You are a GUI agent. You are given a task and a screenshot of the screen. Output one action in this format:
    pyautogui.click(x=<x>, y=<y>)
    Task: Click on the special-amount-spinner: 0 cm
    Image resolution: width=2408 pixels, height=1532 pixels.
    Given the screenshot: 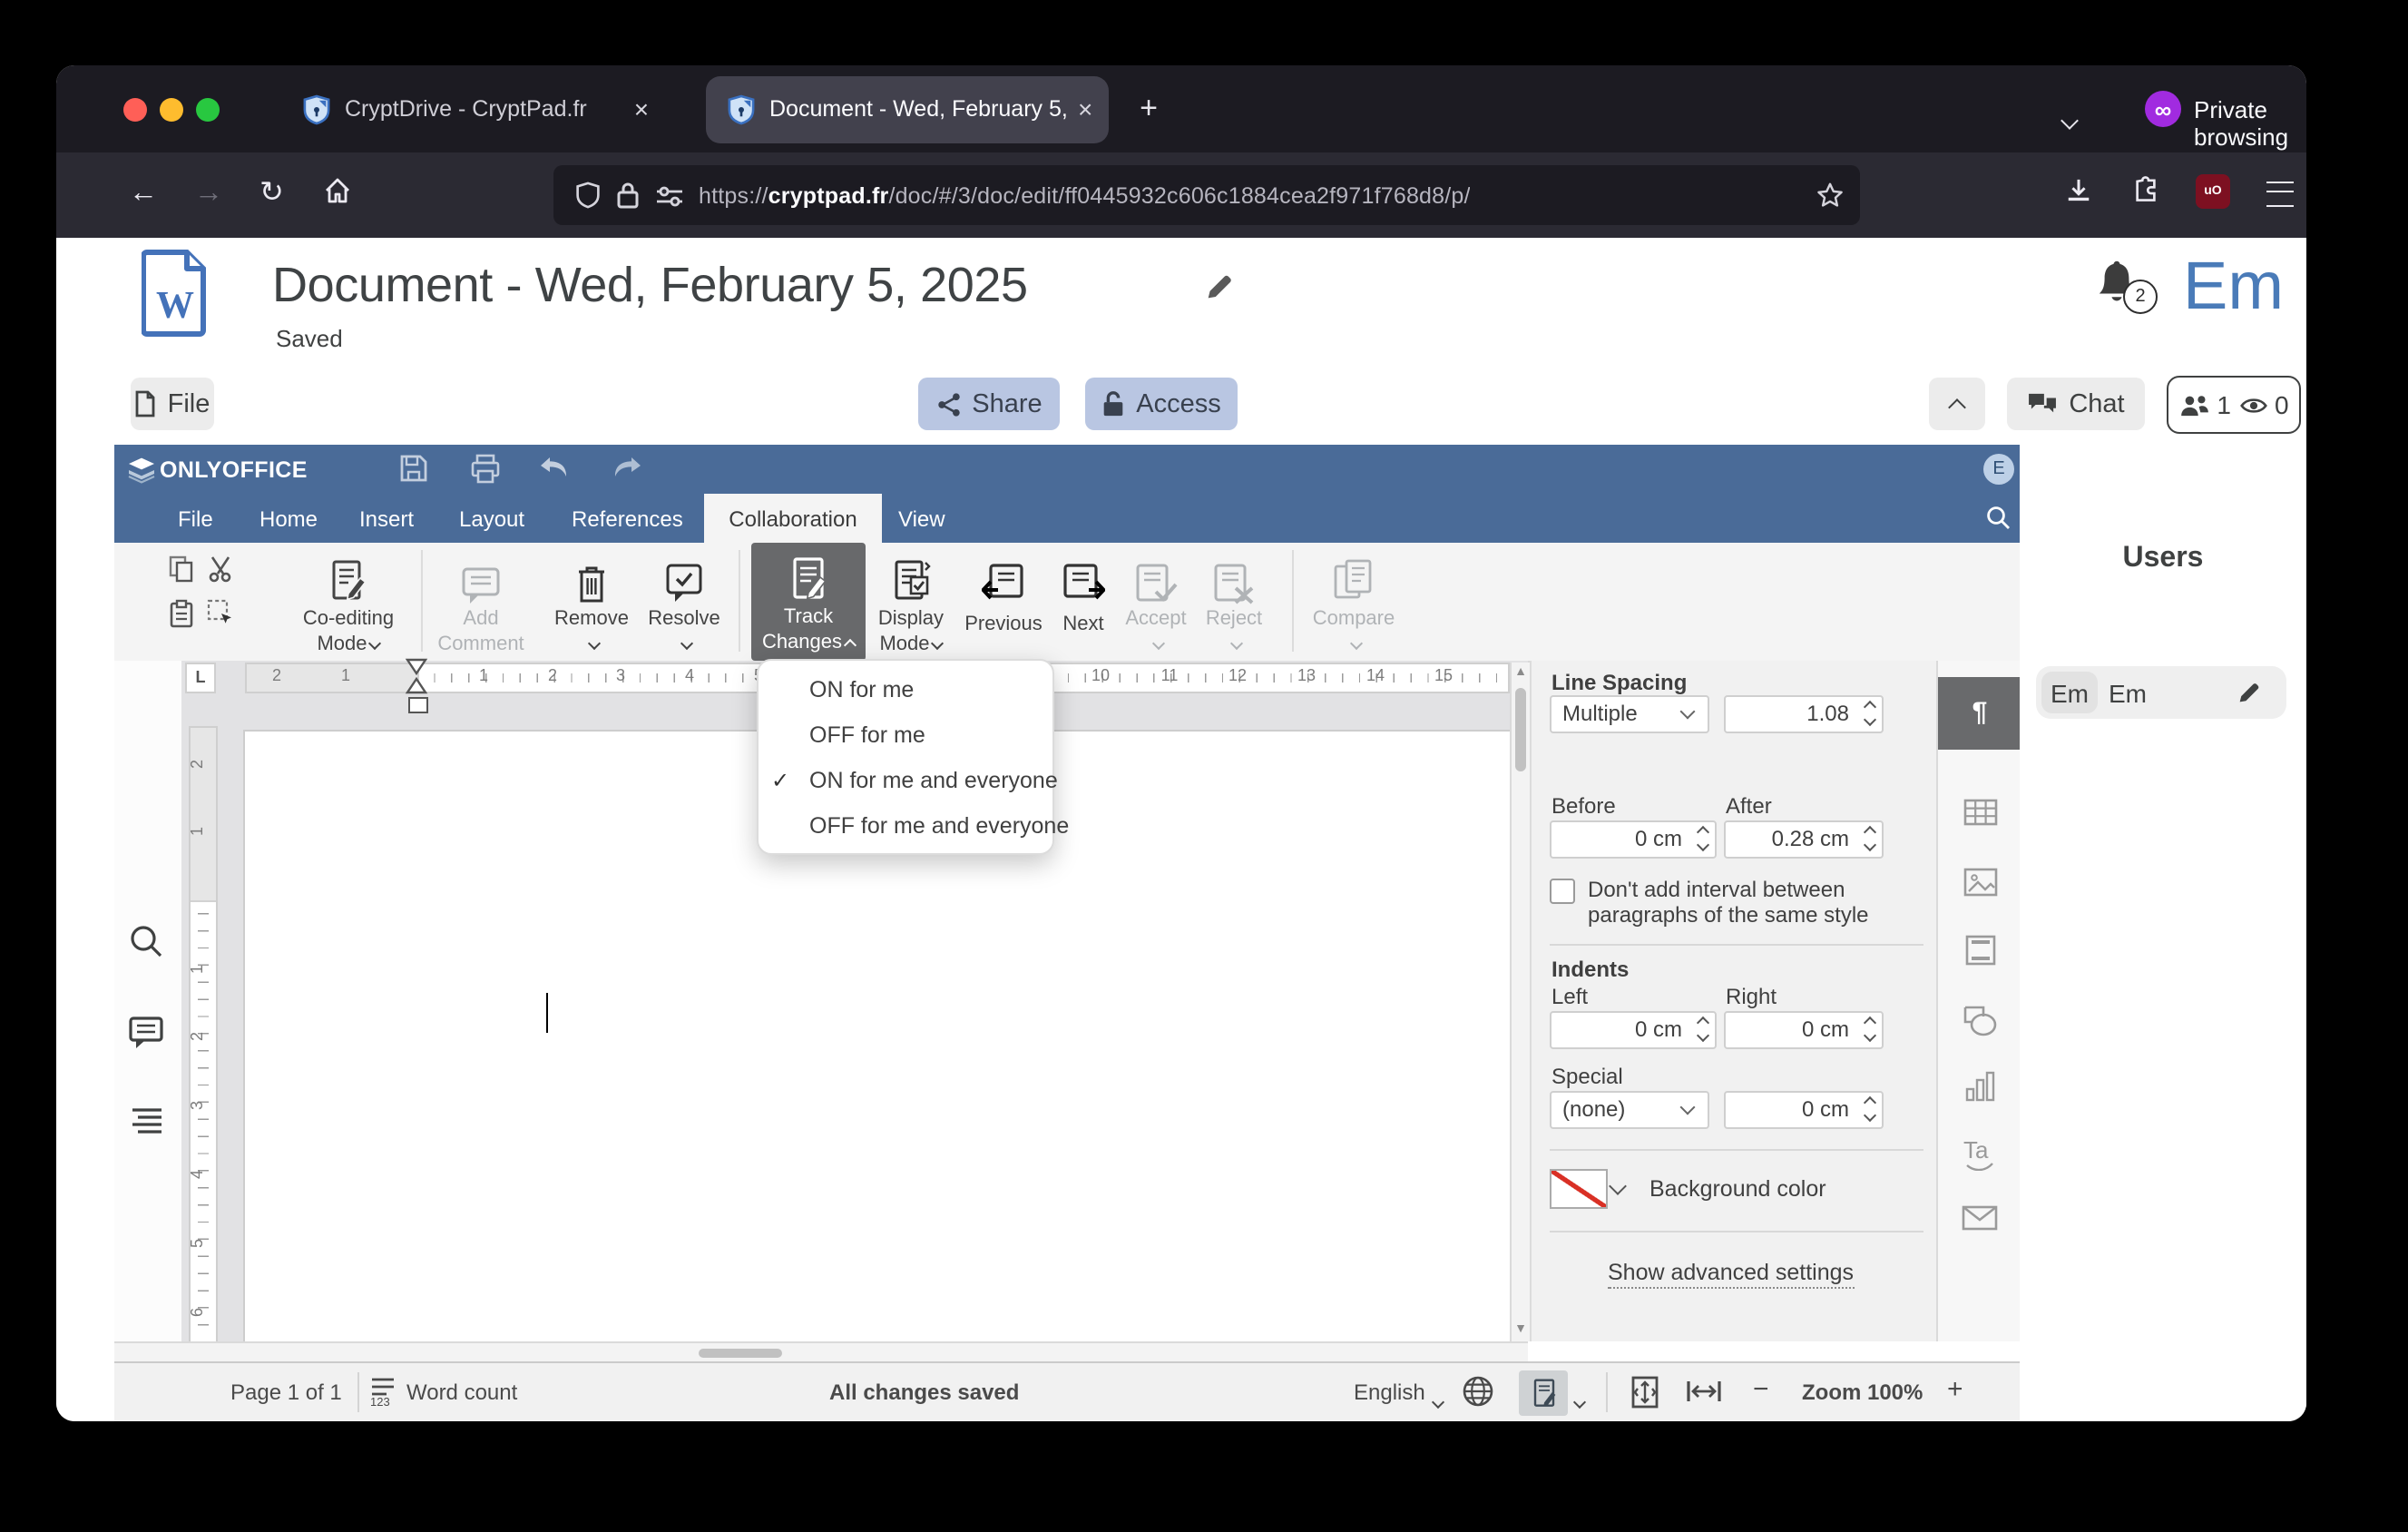 What is the action you would take?
    pyautogui.click(x=1804, y=1109)
    